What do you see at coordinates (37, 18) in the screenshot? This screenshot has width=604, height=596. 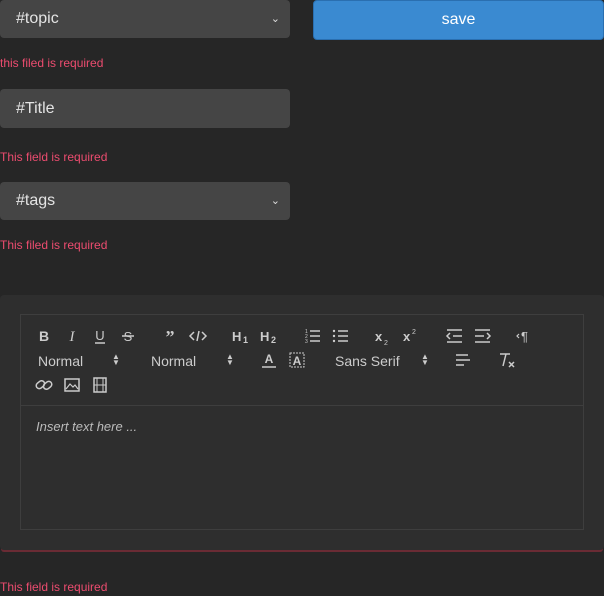 I see `topic-value: #topic` at bounding box center [37, 18].